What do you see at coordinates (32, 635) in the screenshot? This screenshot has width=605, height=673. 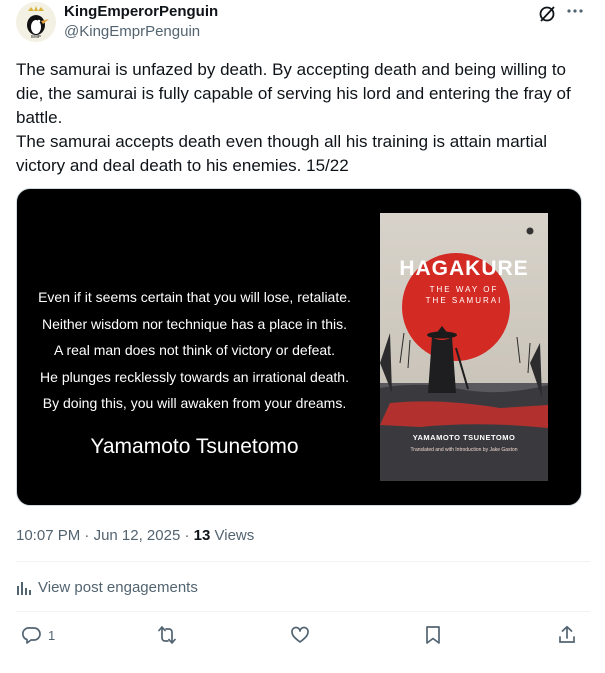 I see `reply-icon` at bounding box center [32, 635].